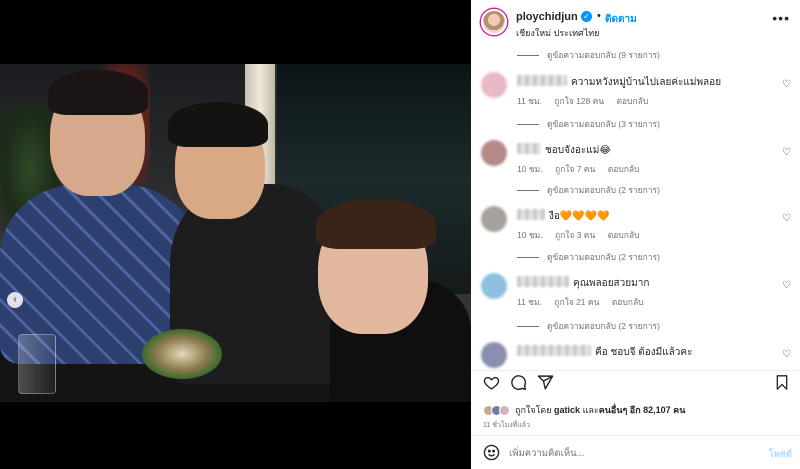  Describe the element at coordinates (576, 302) in the screenshot. I see `comment-likes: ถูกใจ 21 คน` at that location.